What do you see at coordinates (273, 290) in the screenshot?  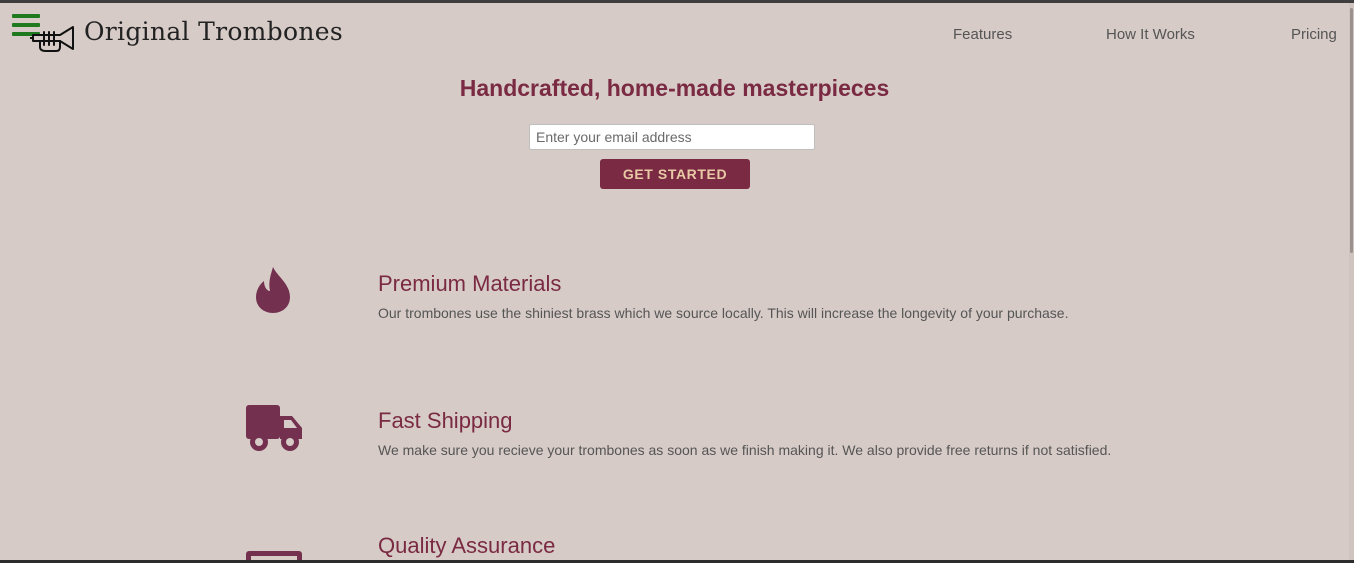 I see `fire-icon` at bounding box center [273, 290].